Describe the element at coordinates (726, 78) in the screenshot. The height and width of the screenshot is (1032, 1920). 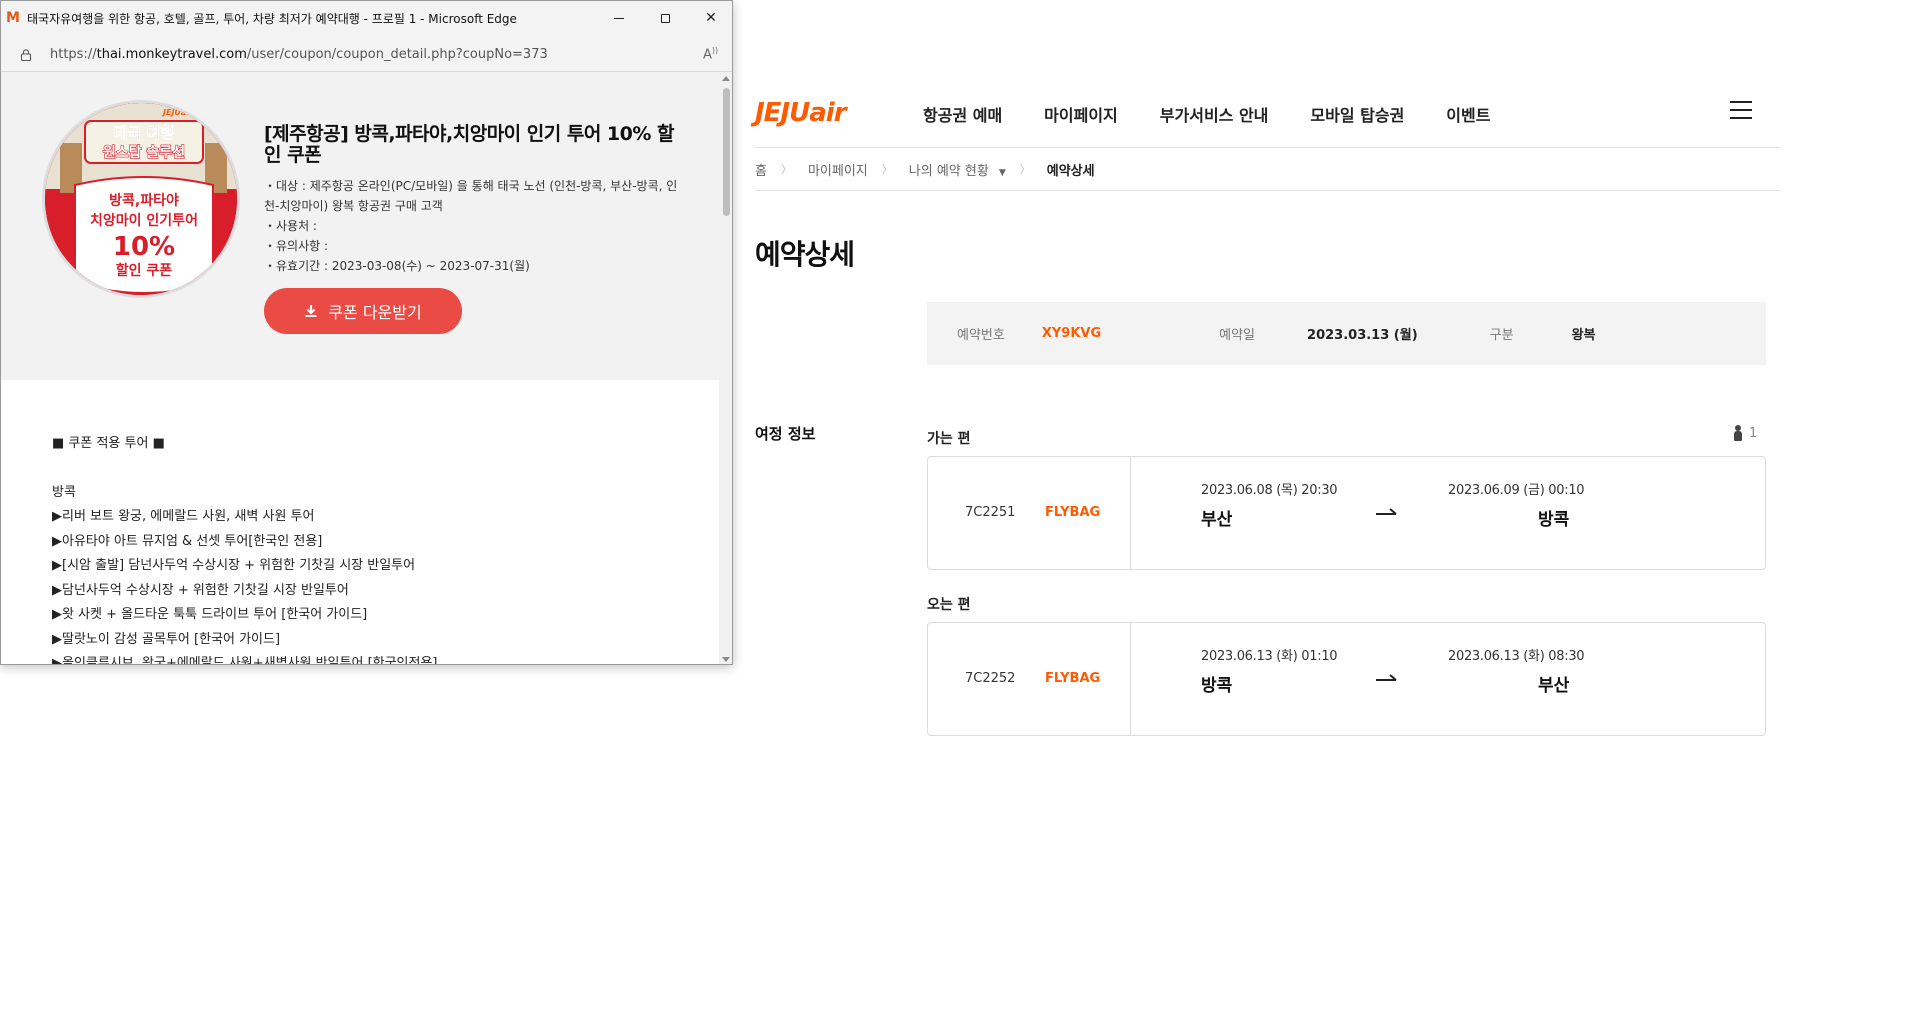
I see `scroll-up-arrow-icon` at that location.